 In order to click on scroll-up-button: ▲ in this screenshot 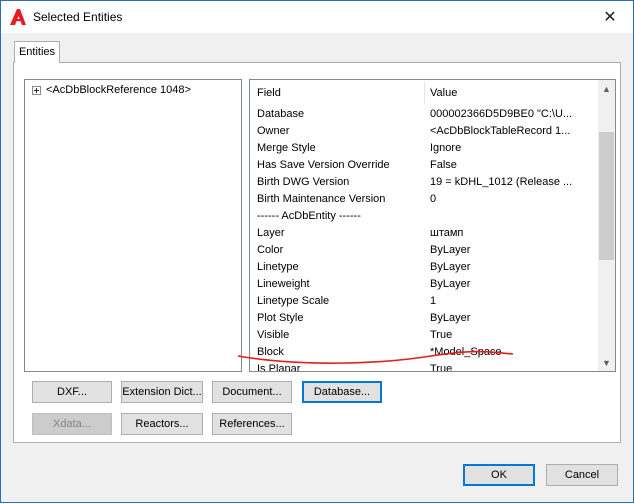, I will do `click(606, 88)`.